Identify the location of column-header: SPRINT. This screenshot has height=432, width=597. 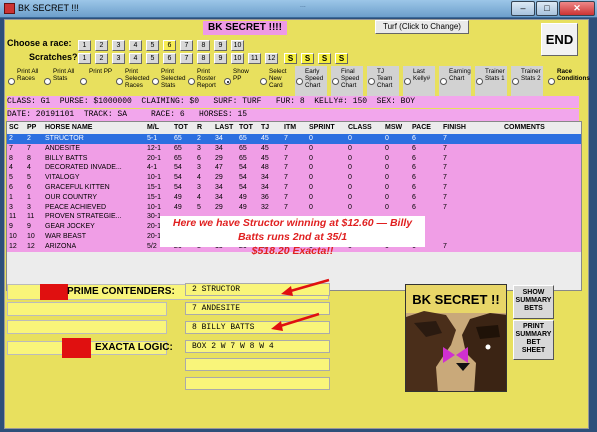
(326, 128).